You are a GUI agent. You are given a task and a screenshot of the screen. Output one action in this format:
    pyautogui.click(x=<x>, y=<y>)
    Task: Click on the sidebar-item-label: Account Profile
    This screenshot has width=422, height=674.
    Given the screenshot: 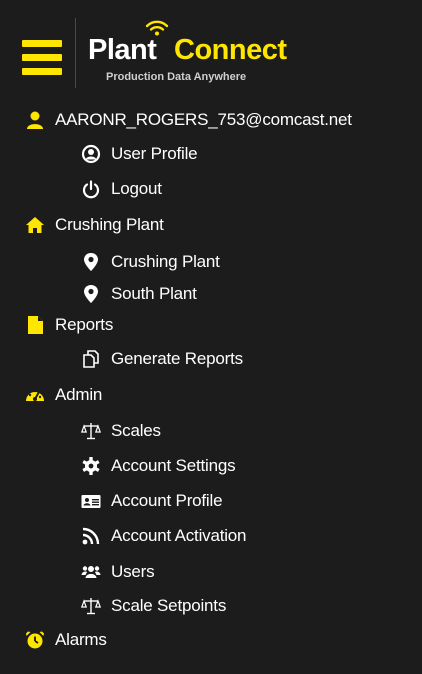 What is the action you would take?
    pyautogui.click(x=167, y=500)
    